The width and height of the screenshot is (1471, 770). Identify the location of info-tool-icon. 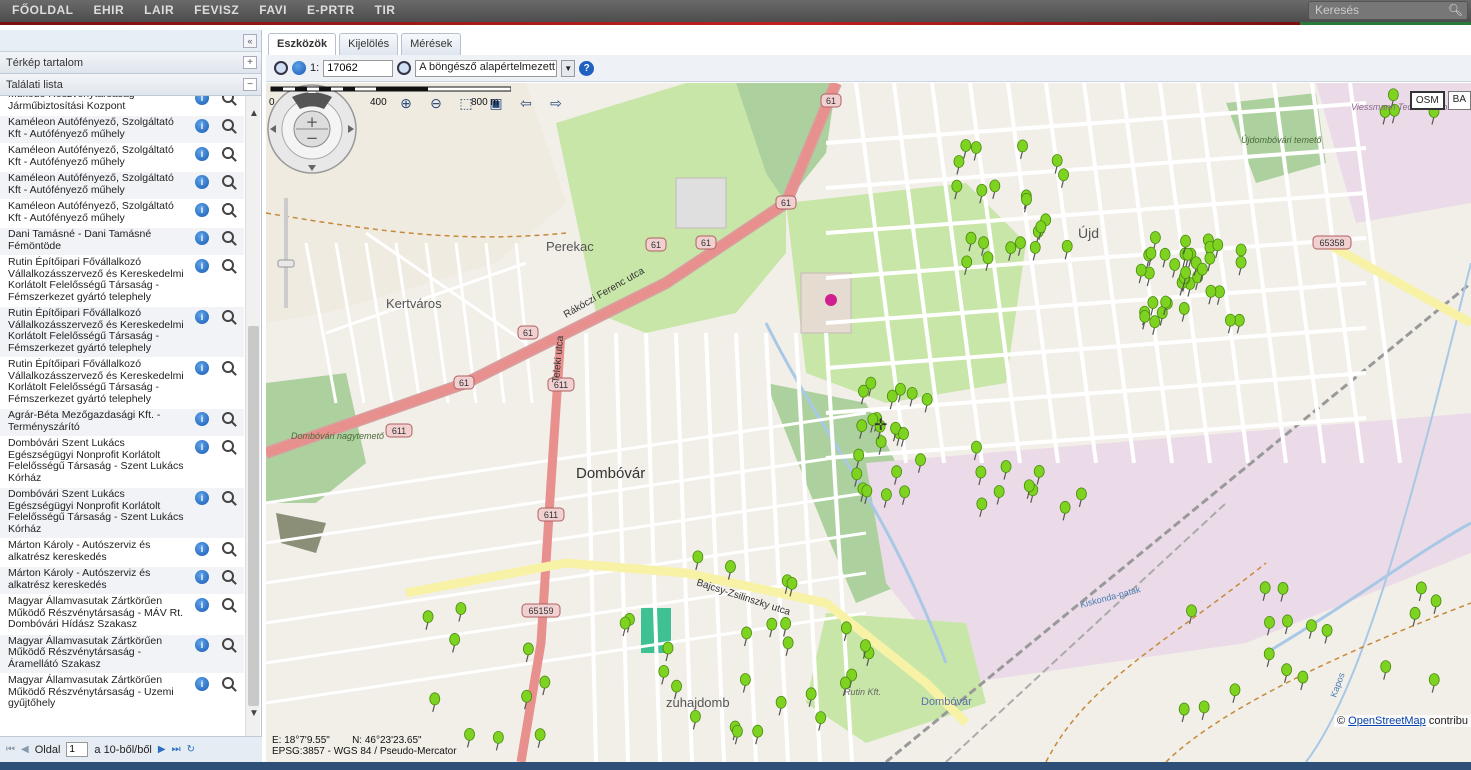
(299, 68).